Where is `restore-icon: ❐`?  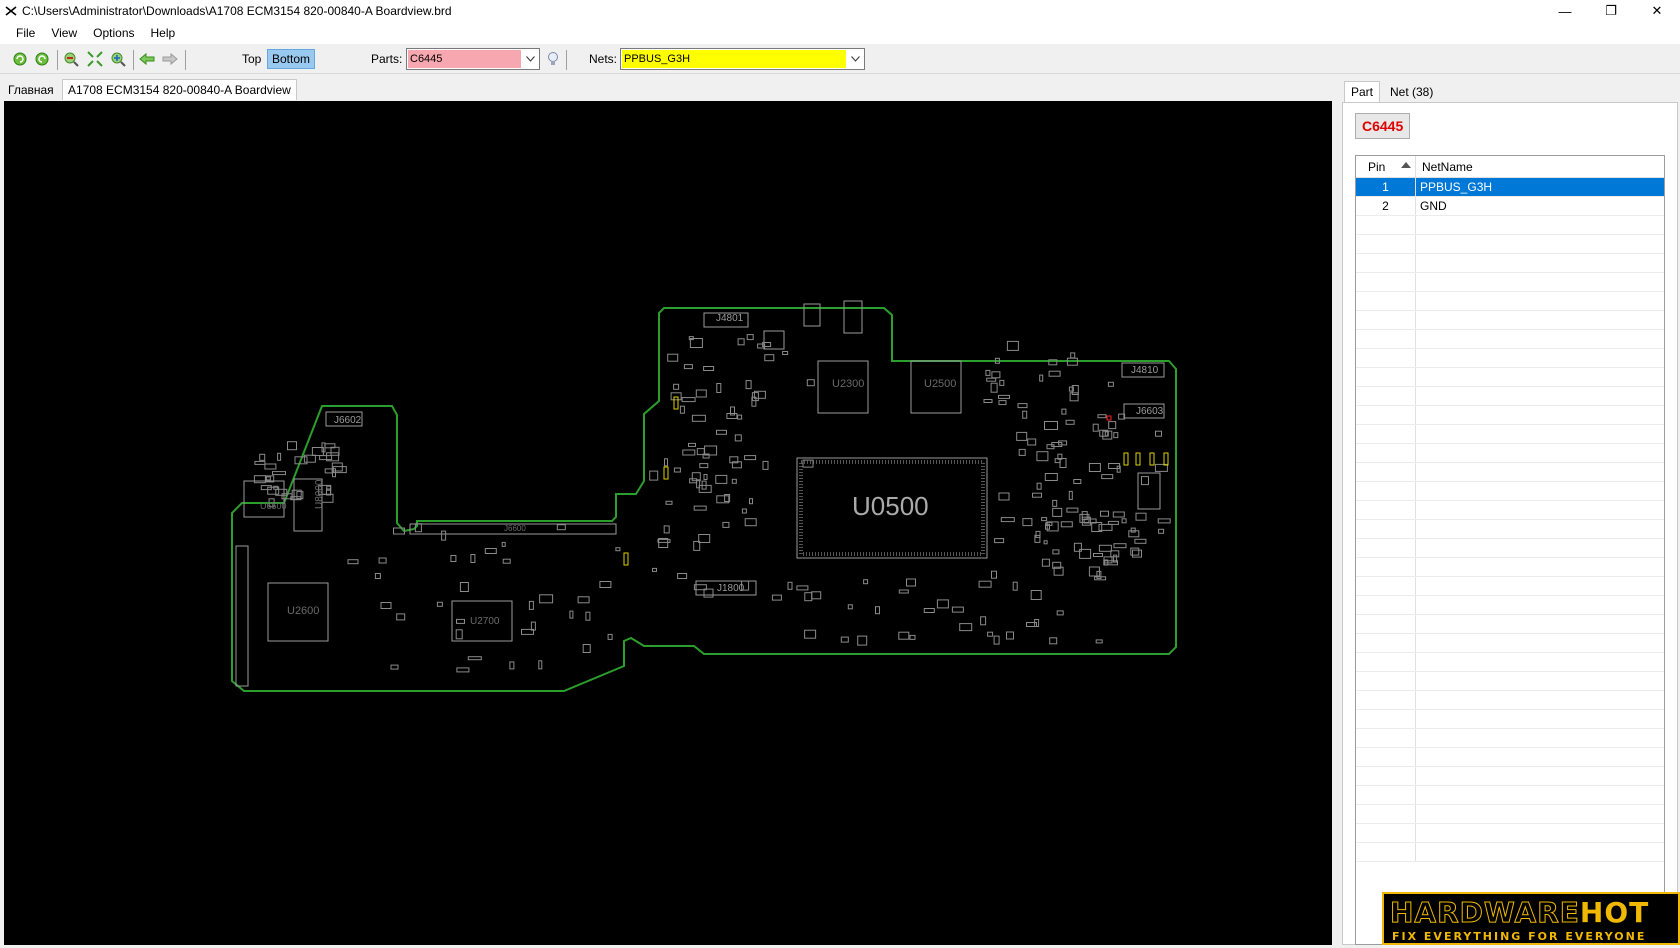 restore-icon: ❐ is located at coordinates (1611, 11).